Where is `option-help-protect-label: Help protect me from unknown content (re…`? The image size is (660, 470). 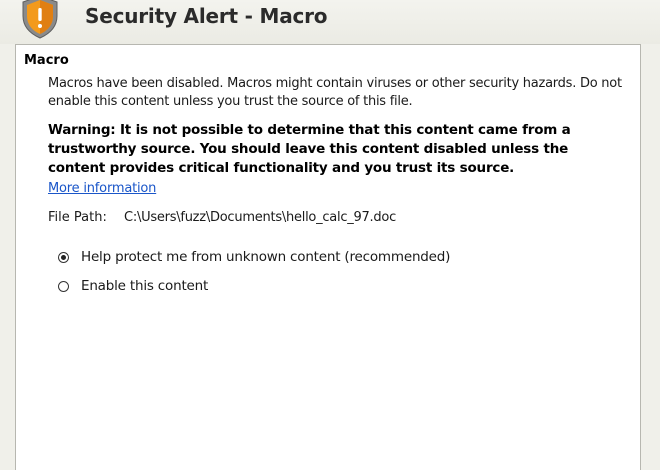 option-help-protect-label: Help protect me from unknown content (re… is located at coordinates (265, 257).